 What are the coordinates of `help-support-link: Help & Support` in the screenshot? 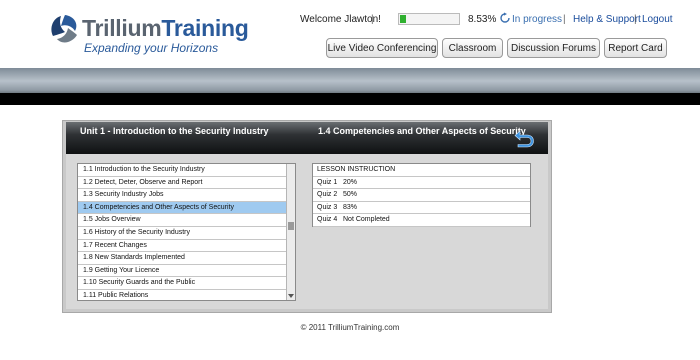 It's located at (607, 19).